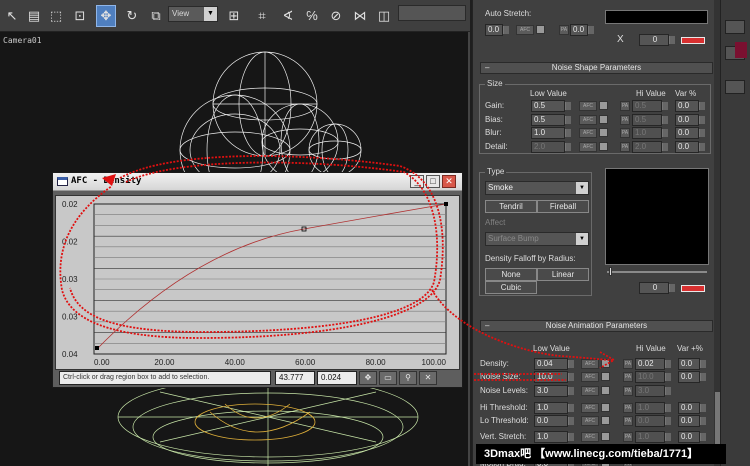  What do you see at coordinates (106, 16) in the screenshot?
I see `move-icon: ✥` at bounding box center [106, 16].